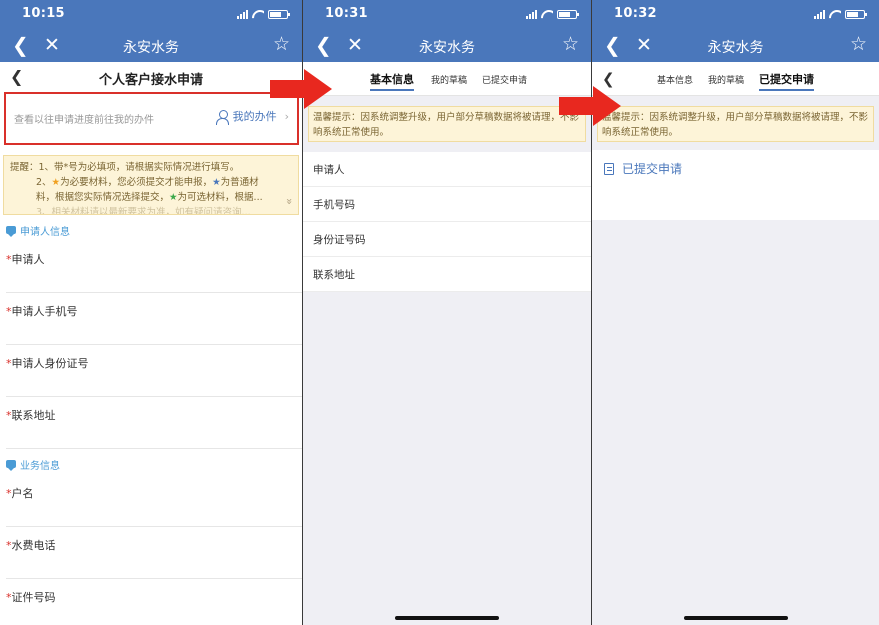 The width and height of the screenshot is (879, 625). Describe the element at coordinates (286, 116) in the screenshot. I see `chevron-right-icon: ›` at that location.